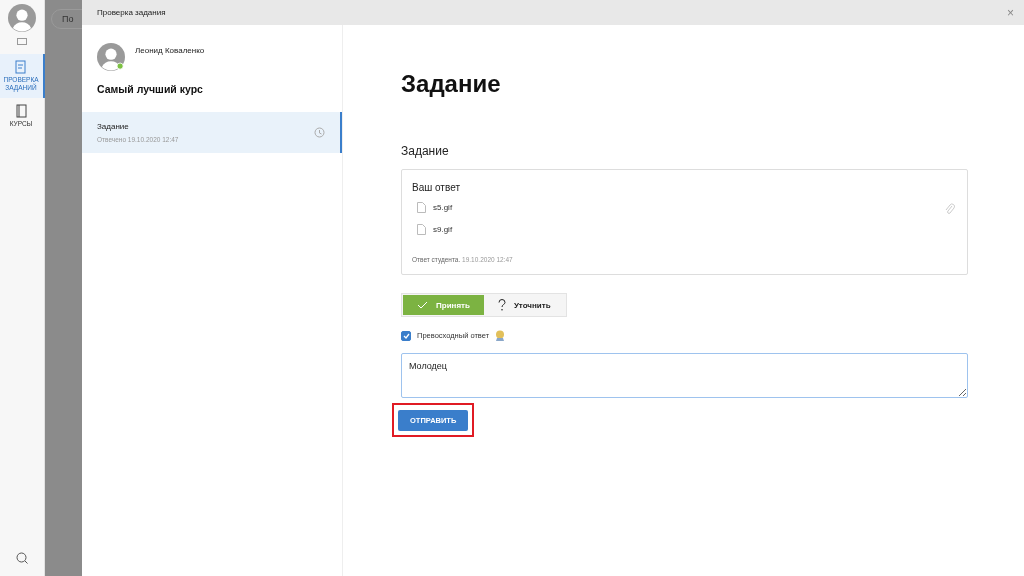 This screenshot has width=1024, height=576. What do you see at coordinates (684, 375) in the screenshot?
I see `comment-field: Молодец` at bounding box center [684, 375].